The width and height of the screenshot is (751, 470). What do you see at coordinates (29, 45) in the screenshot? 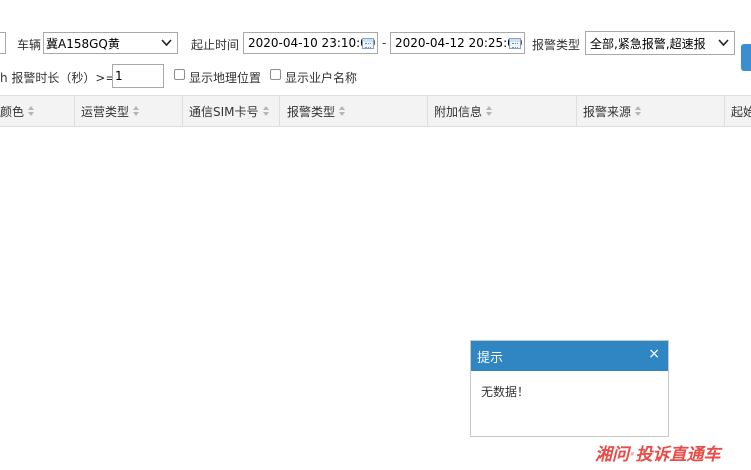
I see `vehicle-label: 车辆` at bounding box center [29, 45].